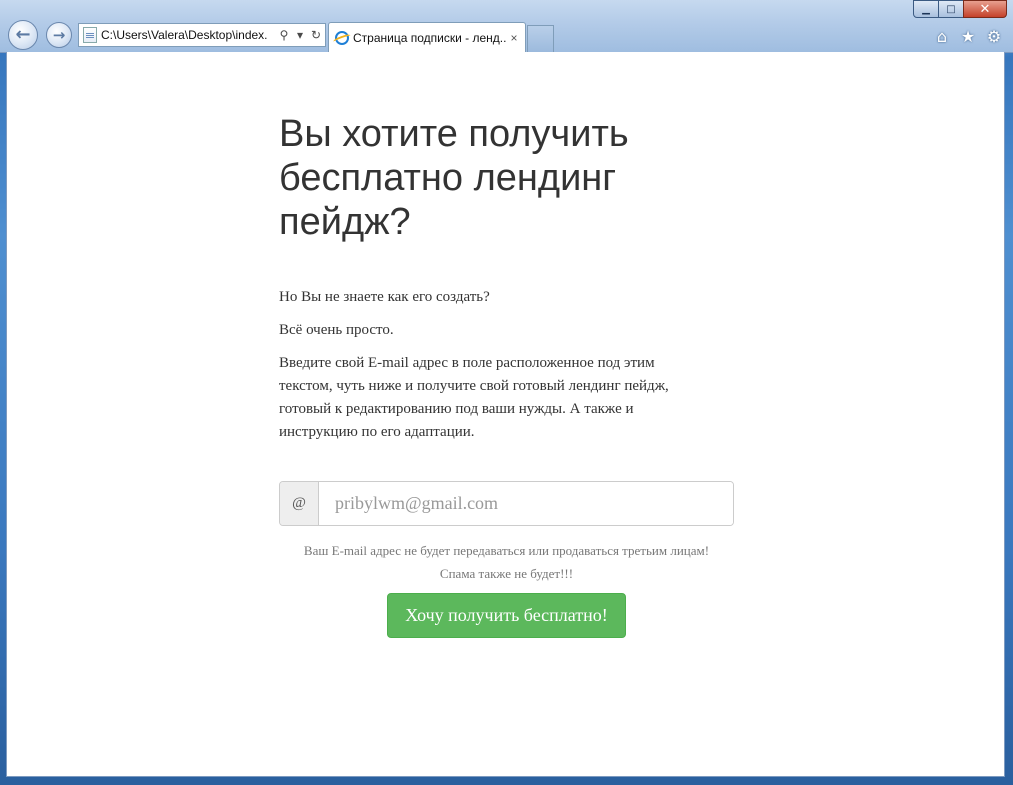 This screenshot has height=785, width=1013. What do you see at coordinates (90, 35) in the screenshot?
I see `page-icon` at bounding box center [90, 35].